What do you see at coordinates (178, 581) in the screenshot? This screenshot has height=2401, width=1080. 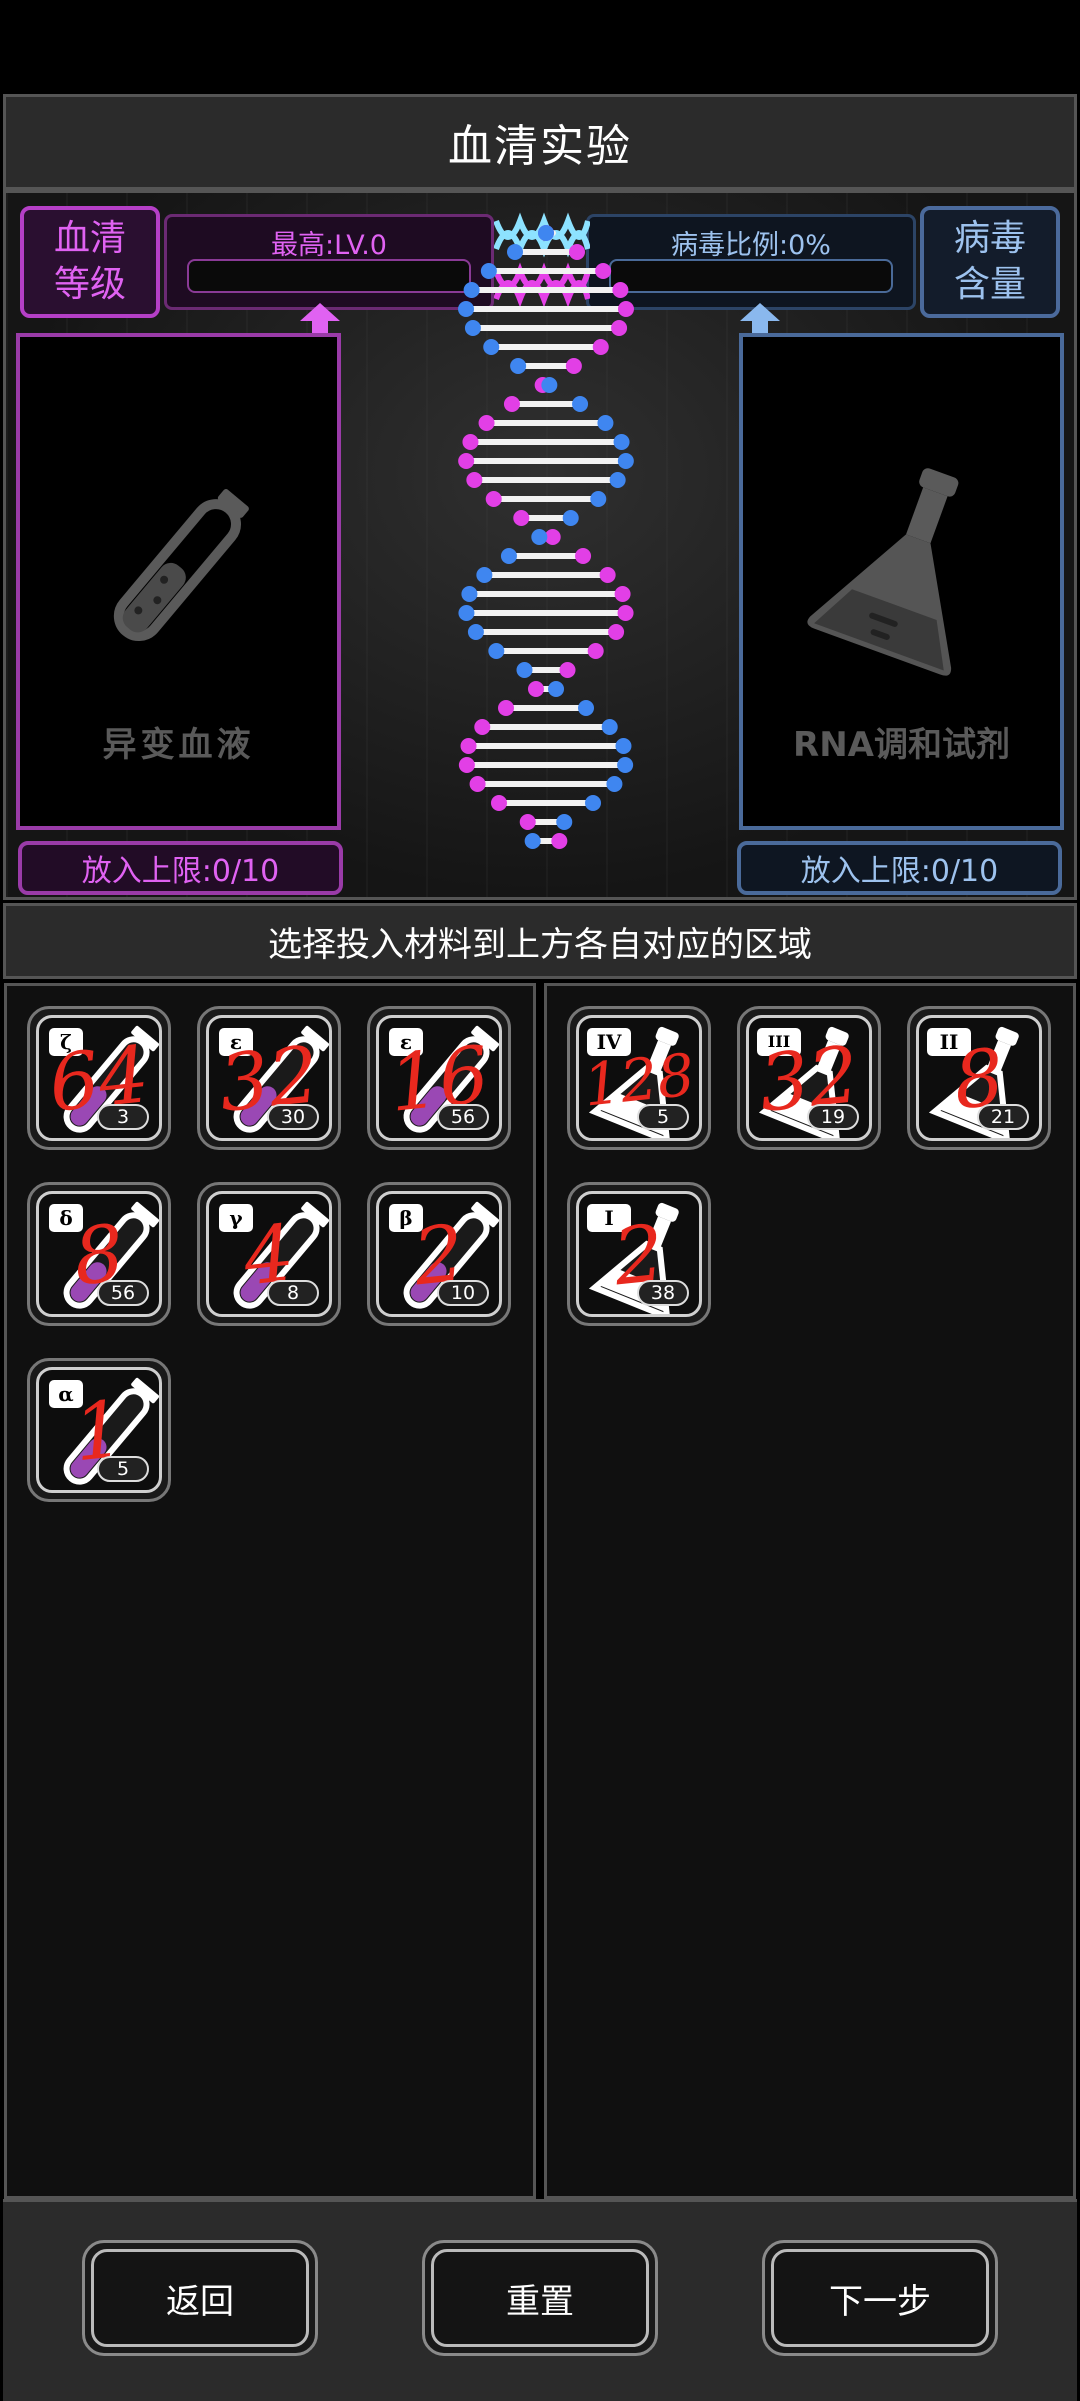 I see `mutant-blood-slot: 异变血液` at bounding box center [178, 581].